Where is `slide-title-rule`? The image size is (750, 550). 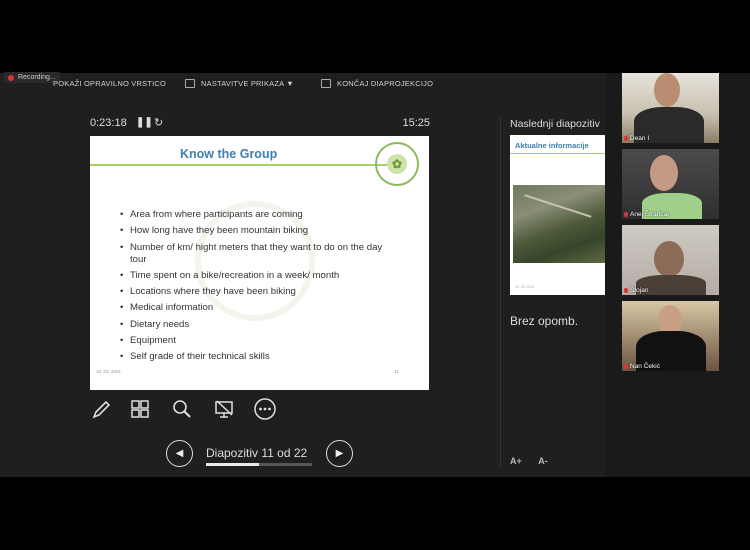 slide-title-rule is located at coordinates (240, 165).